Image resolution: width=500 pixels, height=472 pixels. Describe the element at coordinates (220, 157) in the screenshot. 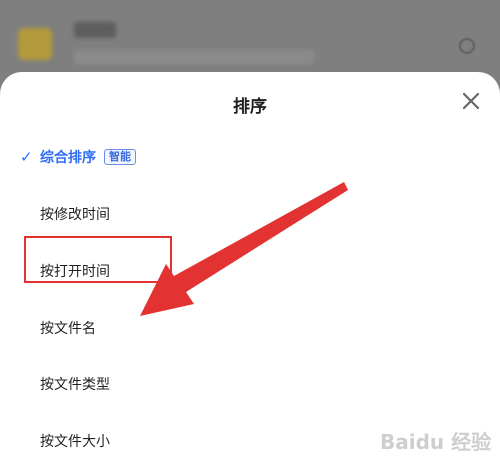

I see `sort-option-comprehensive: ✓ 综合排序 智能` at that location.